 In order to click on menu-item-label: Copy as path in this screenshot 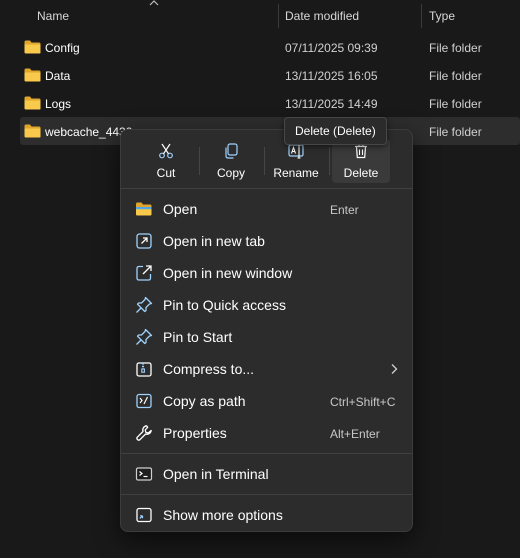, I will do `click(204, 401)`.